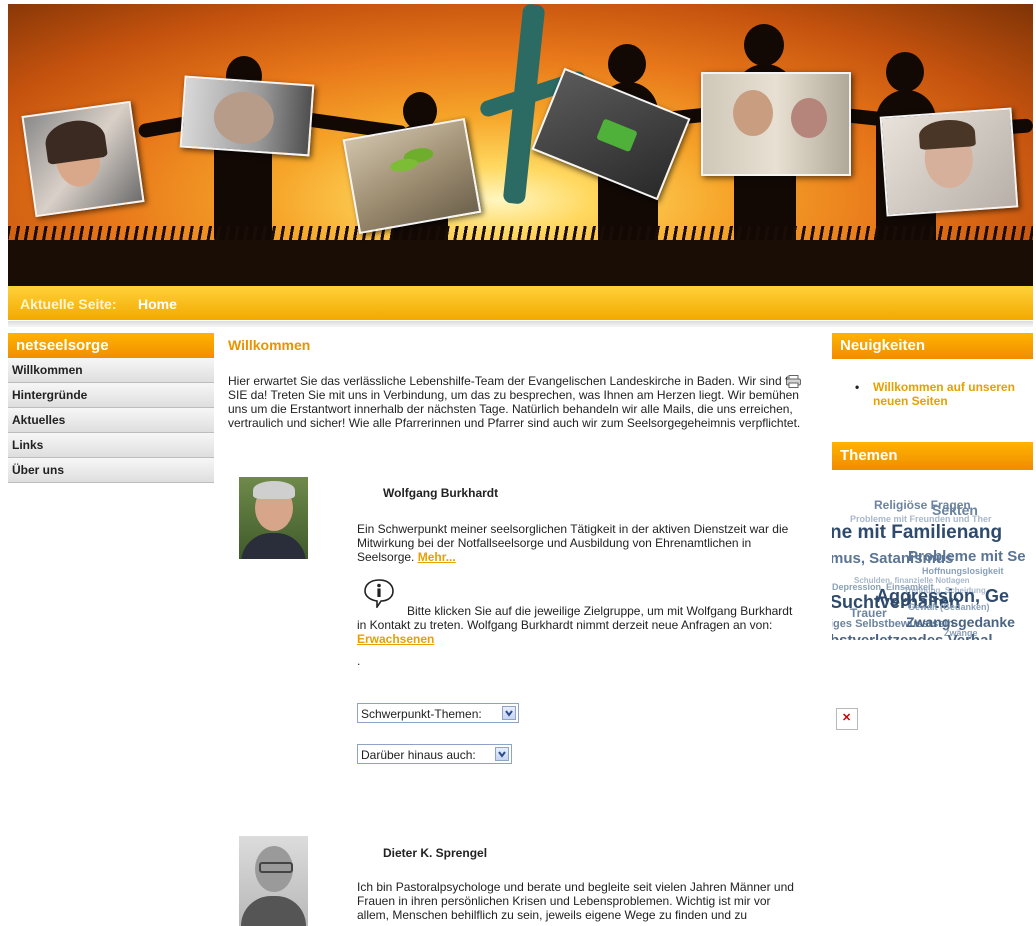 The width and height of the screenshot is (1036, 926). What do you see at coordinates (111, 470) in the screenshot?
I see `nav-item-ueber-uns: Über uns` at bounding box center [111, 470].